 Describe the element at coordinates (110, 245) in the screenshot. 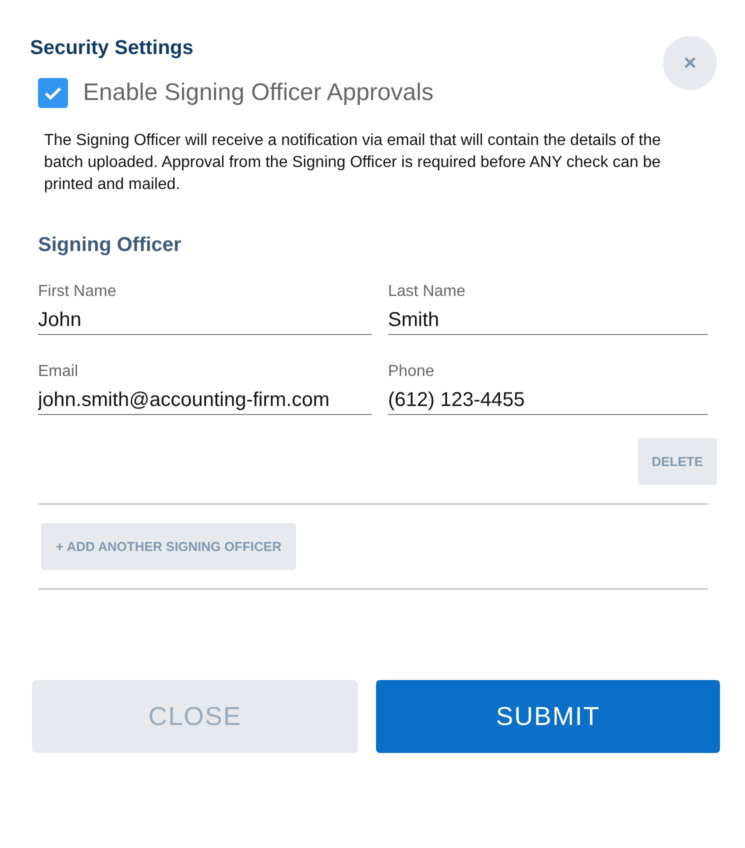

I see `section-title: Signing Officer` at that location.